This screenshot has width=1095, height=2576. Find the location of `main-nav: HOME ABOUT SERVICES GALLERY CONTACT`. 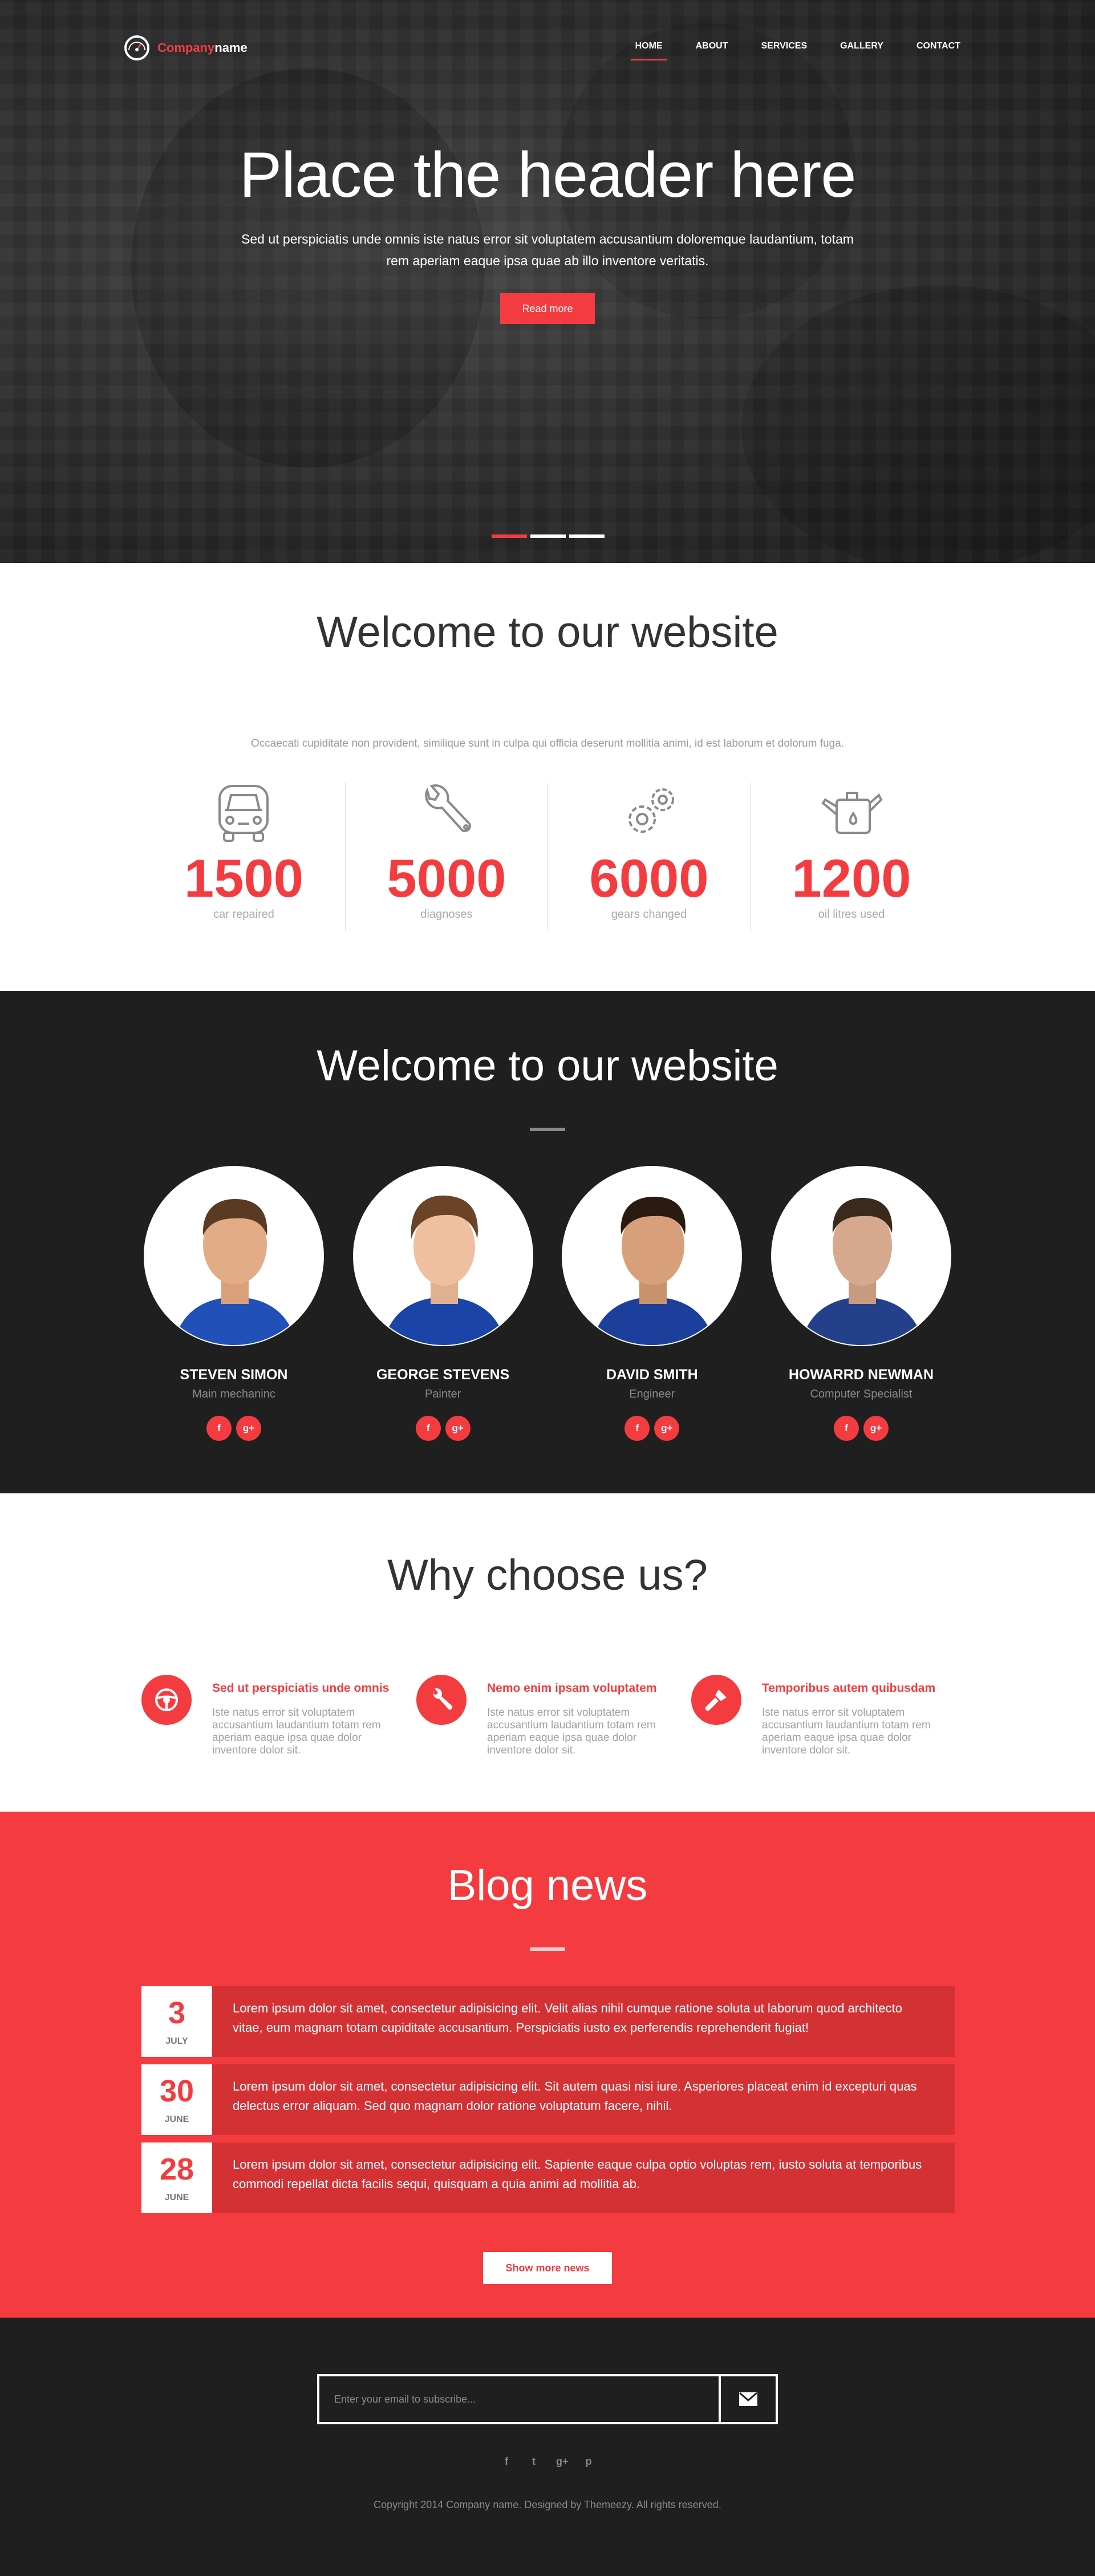

main-nav: HOME ABOUT SERVICES GALLERY CONTACT is located at coordinates (793, 47).